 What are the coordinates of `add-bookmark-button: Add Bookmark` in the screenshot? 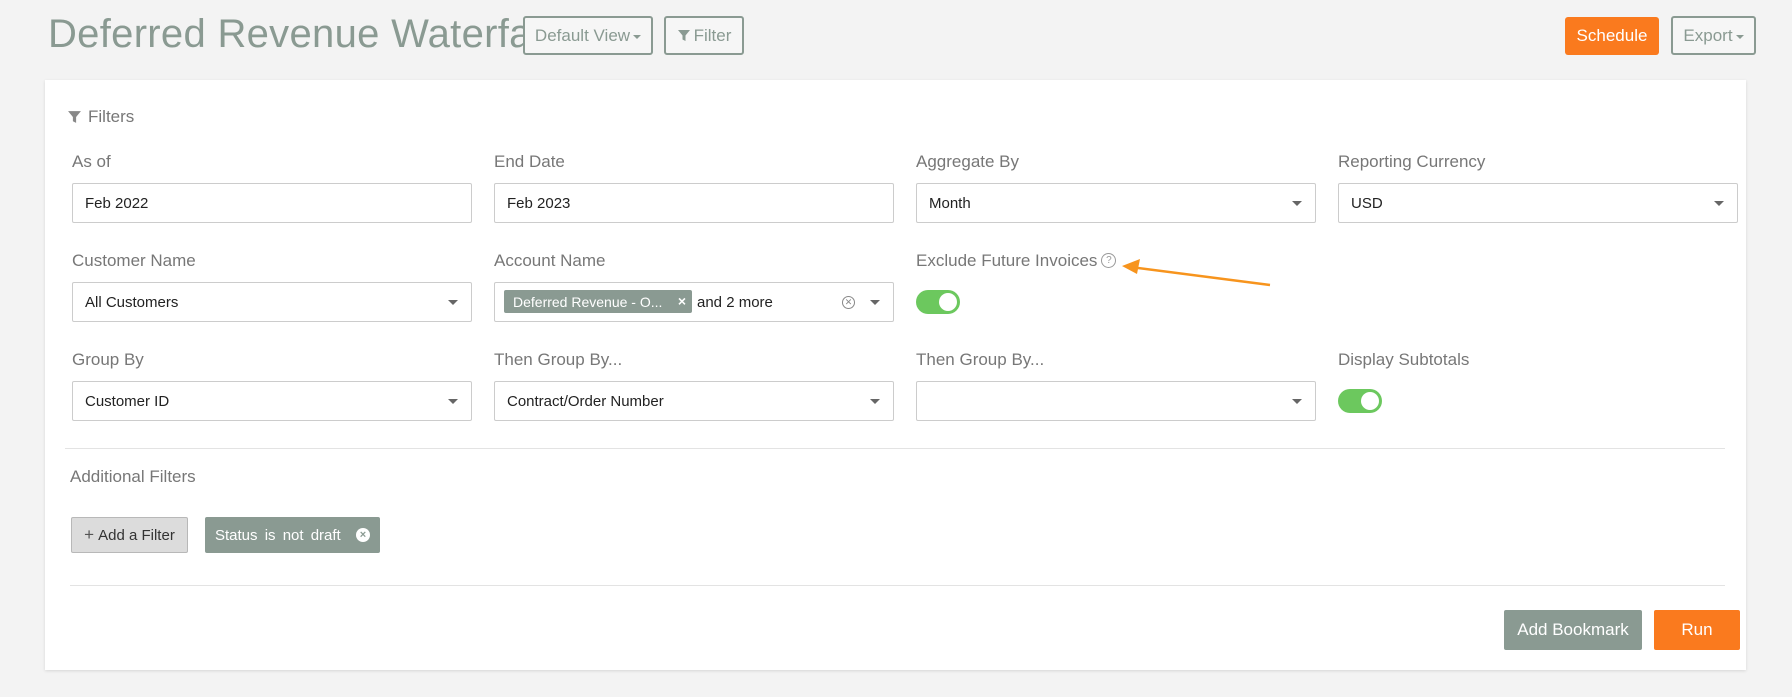 It's located at (1573, 630).